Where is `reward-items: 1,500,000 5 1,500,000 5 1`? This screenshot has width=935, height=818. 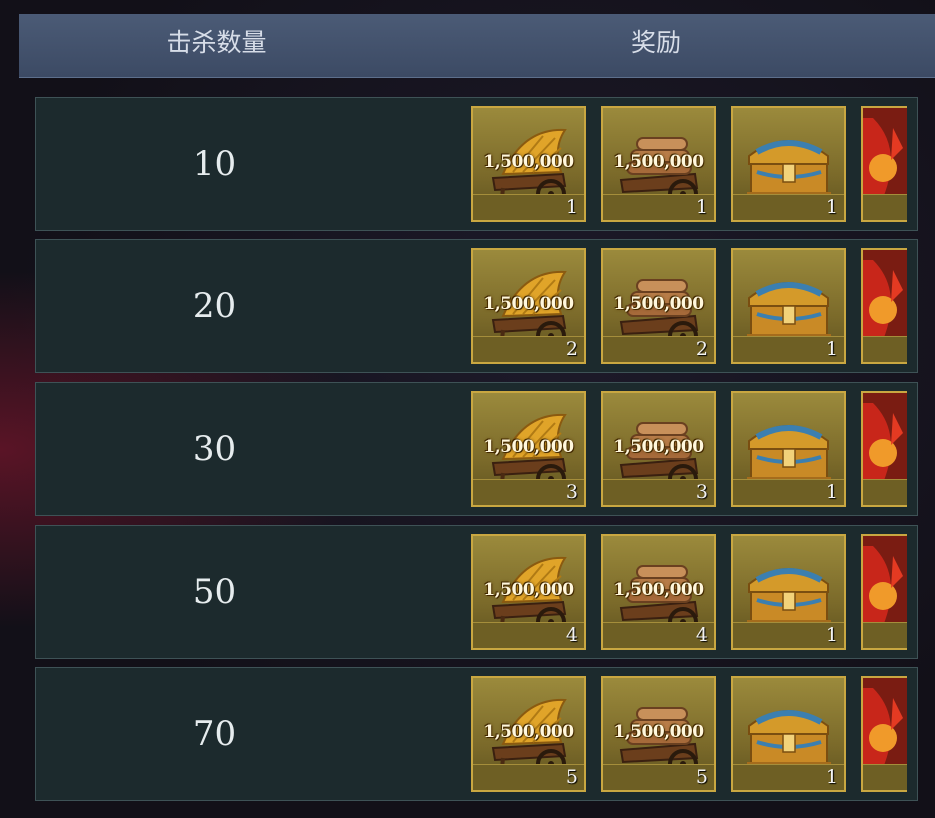 reward-items: 1,500,000 5 1,500,000 5 1 is located at coordinates (689, 734).